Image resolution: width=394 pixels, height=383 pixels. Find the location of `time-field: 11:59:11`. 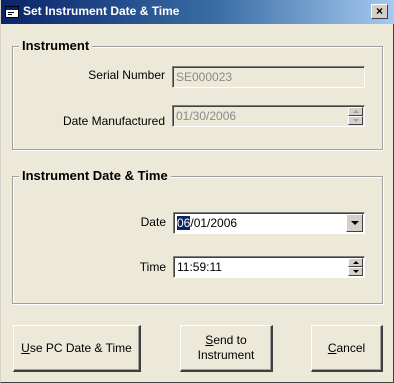

time-field: 11:59:11 is located at coordinates (269, 267).